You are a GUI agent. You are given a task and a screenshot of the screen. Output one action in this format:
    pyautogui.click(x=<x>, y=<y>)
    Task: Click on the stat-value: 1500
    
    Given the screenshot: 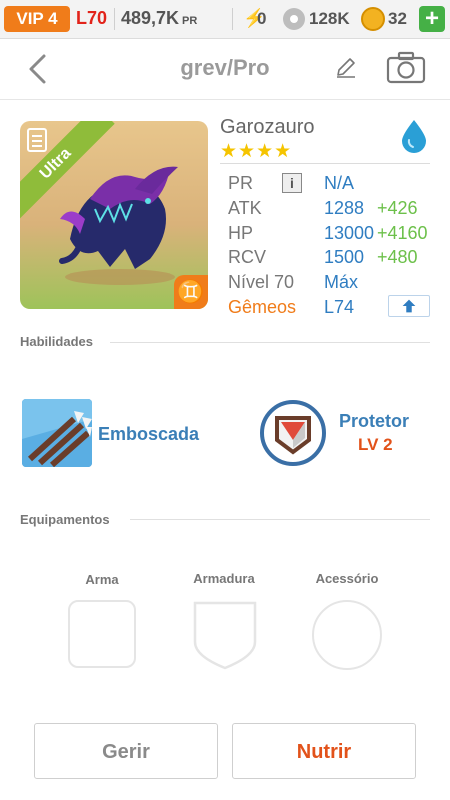 What is the action you would take?
    pyautogui.click(x=344, y=257)
    